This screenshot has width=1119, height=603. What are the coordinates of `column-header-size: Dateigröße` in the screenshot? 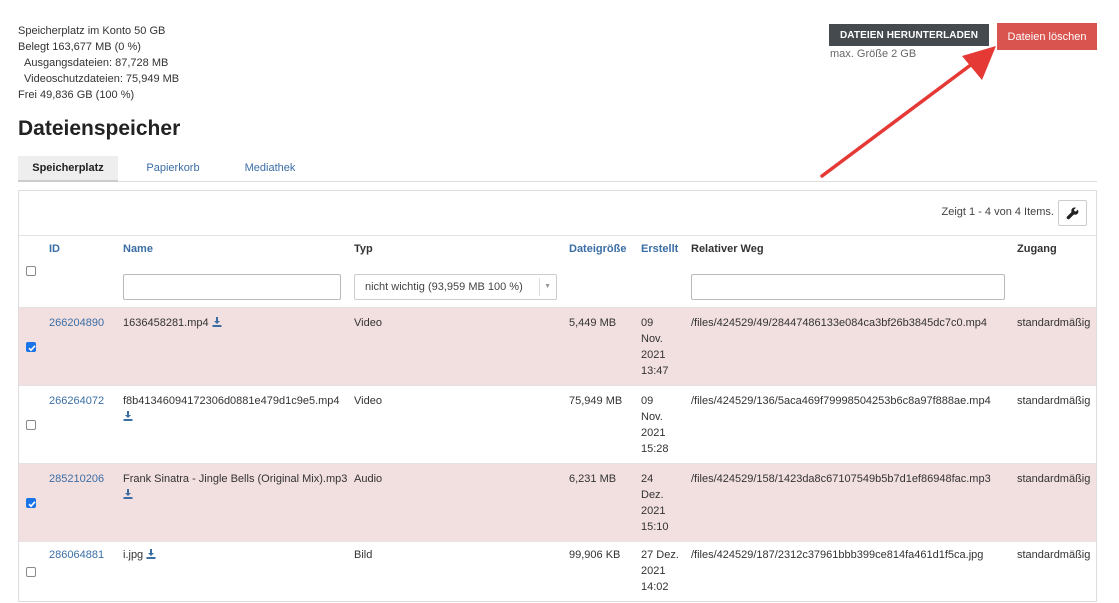 It's located at (597, 249).